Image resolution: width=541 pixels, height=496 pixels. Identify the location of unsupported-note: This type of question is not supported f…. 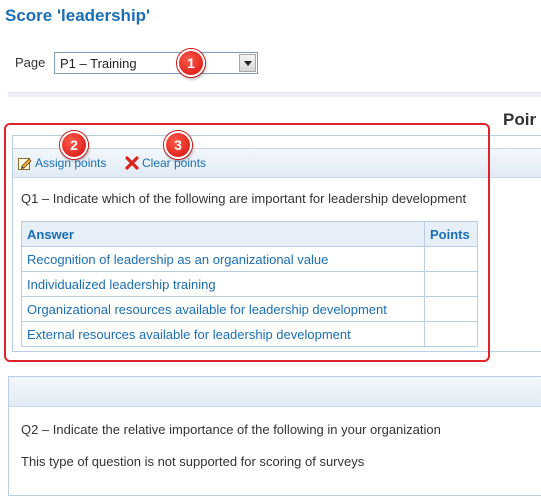
(193, 461).